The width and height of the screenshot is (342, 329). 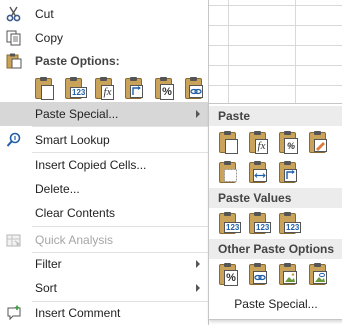 I want to click on paste-formatting-icon: %, so click(x=167, y=92).